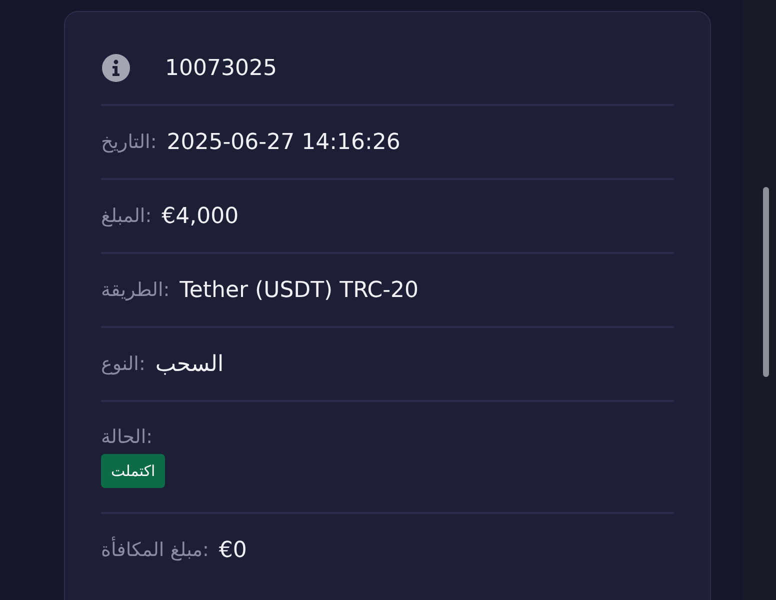 The width and height of the screenshot is (776, 600). Describe the element at coordinates (116, 68) in the screenshot. I see `info-icon` at that location.